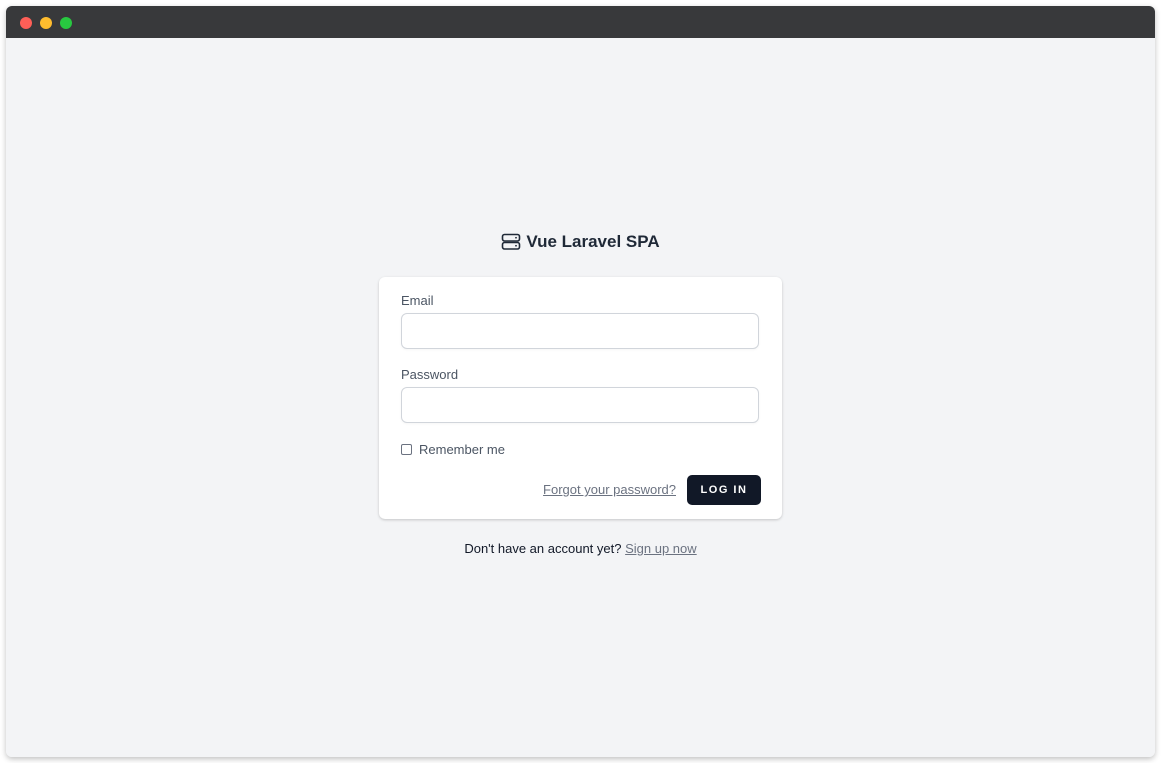  I want to click on app-title: Vue Laravel SPA, so click(593, 241).